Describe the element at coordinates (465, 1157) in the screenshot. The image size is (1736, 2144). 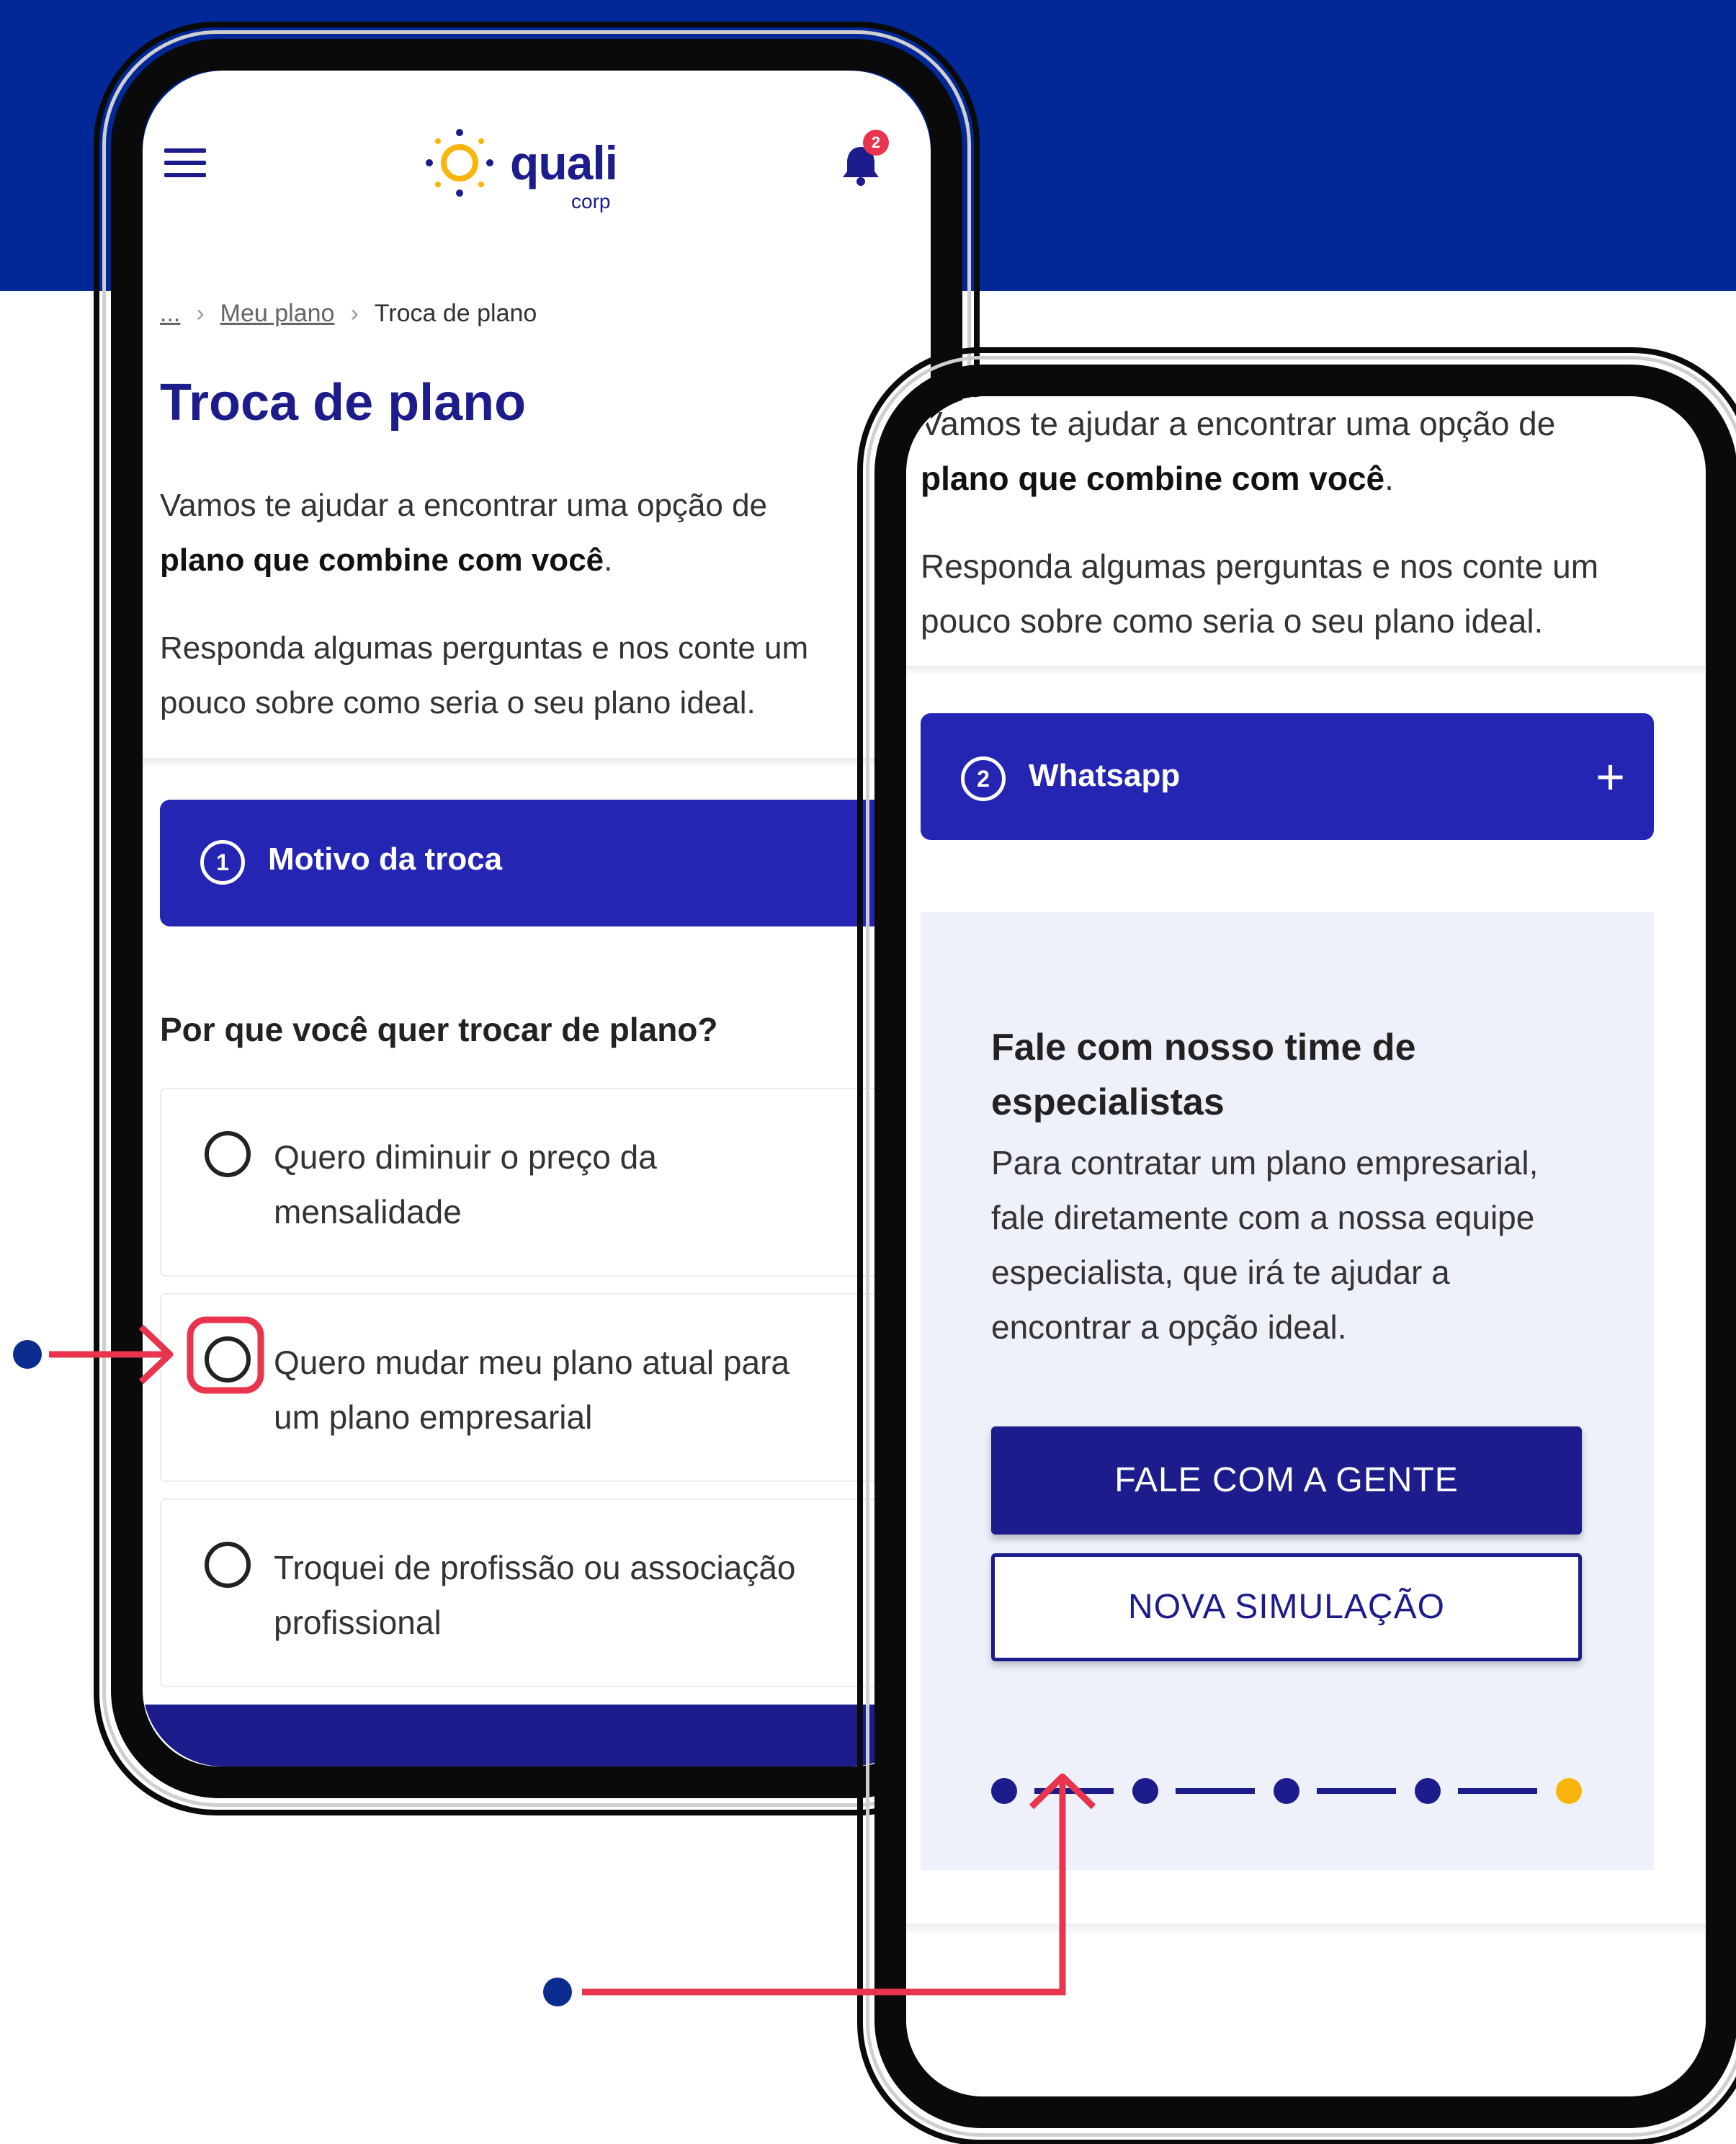
I see `option-label-line: Quero diminuir o preço da` at that location.